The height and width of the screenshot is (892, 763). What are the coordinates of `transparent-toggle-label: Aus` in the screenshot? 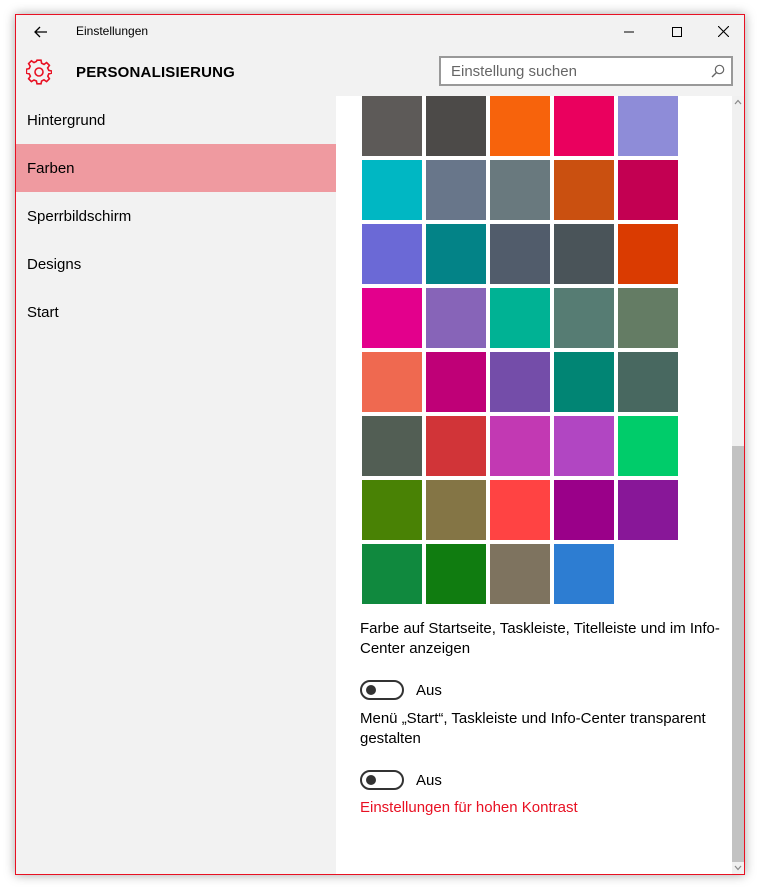 It's located at (429, 780).